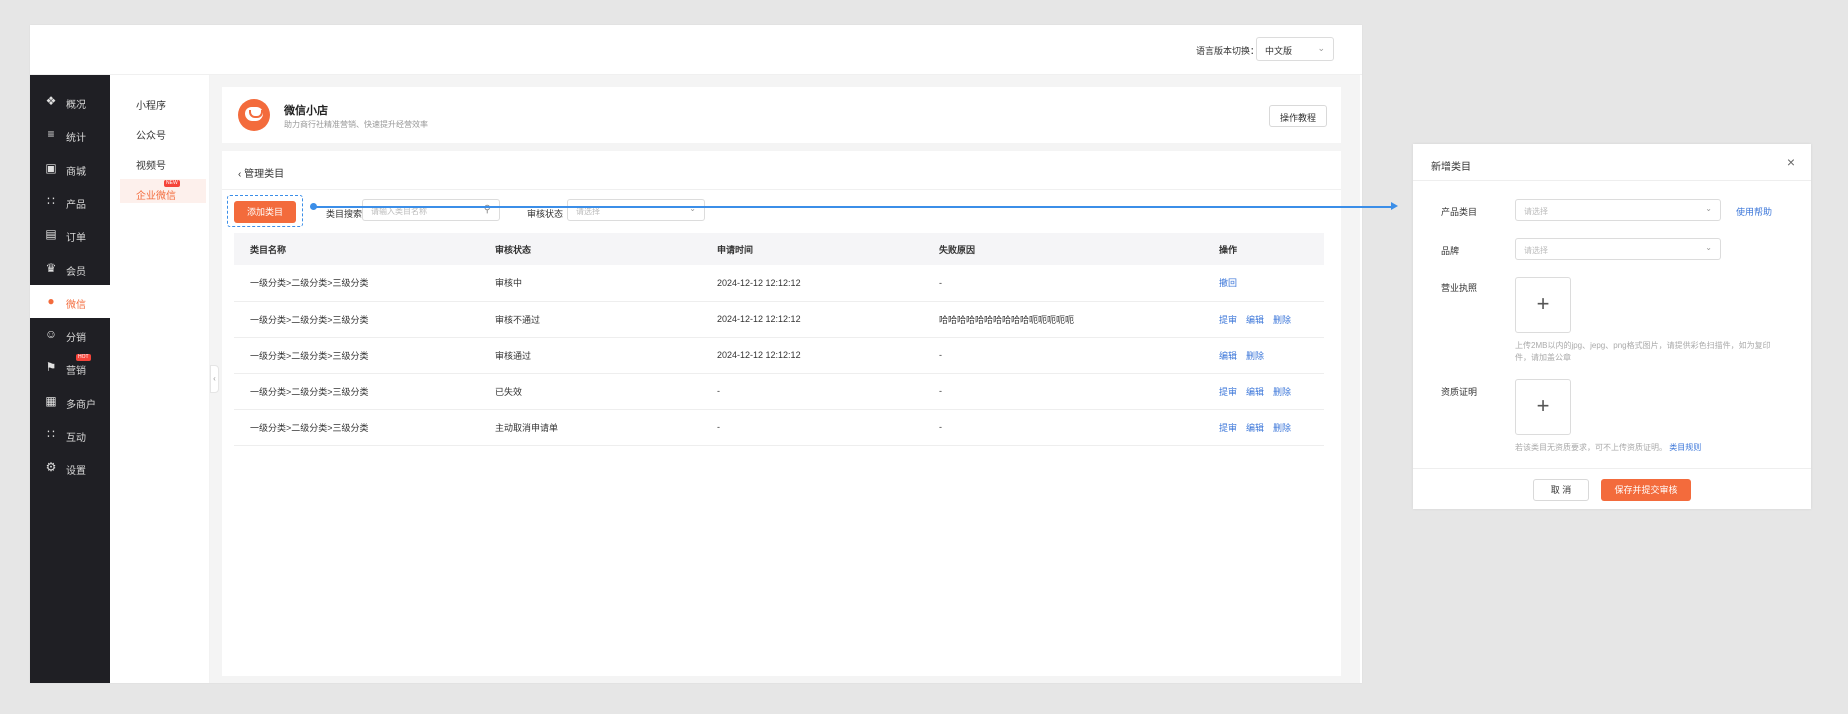 Image resolution: width=1848 pixels, height=714 pixels. What do you see at coordinates (356, 124) in the screenshot?
I see `shop-subtitle: 助力商行社精准营销、快速提升经营效率` at bounding box center [356, 124].